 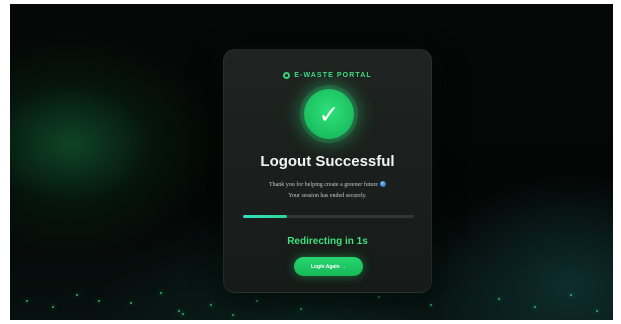 I want to click on redirect-countdown: Redirecting in 1s, so click(x=327, y=241).